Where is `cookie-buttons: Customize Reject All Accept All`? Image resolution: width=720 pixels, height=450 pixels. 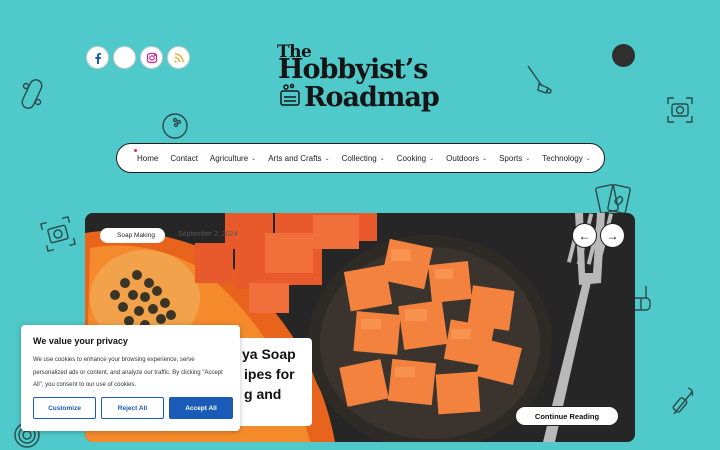 cookie-buttons: Customize Reject All Accept All is located at coordinates (133, 408).